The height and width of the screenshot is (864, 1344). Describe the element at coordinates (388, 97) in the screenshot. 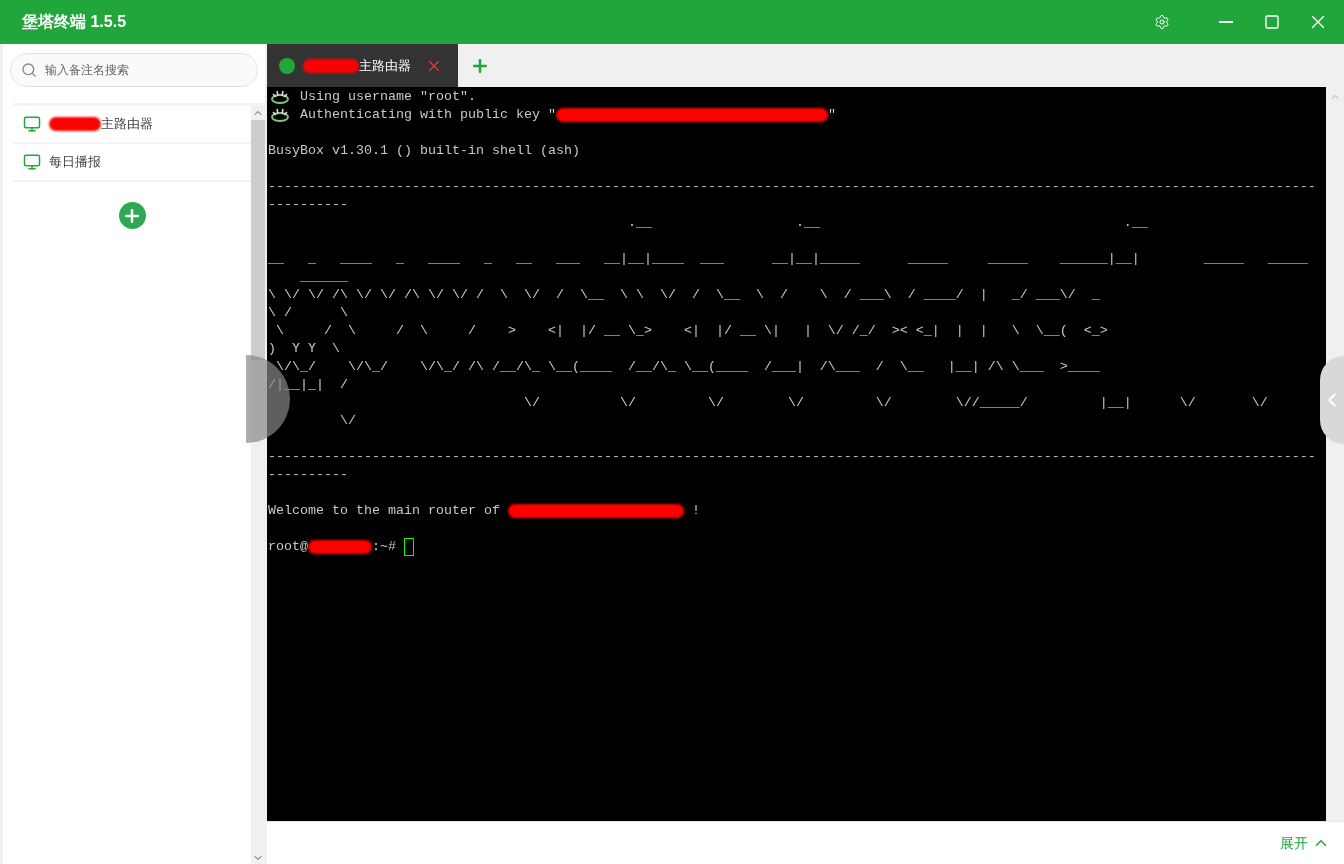

I see `terminal-text: Using username "root".` at that location.